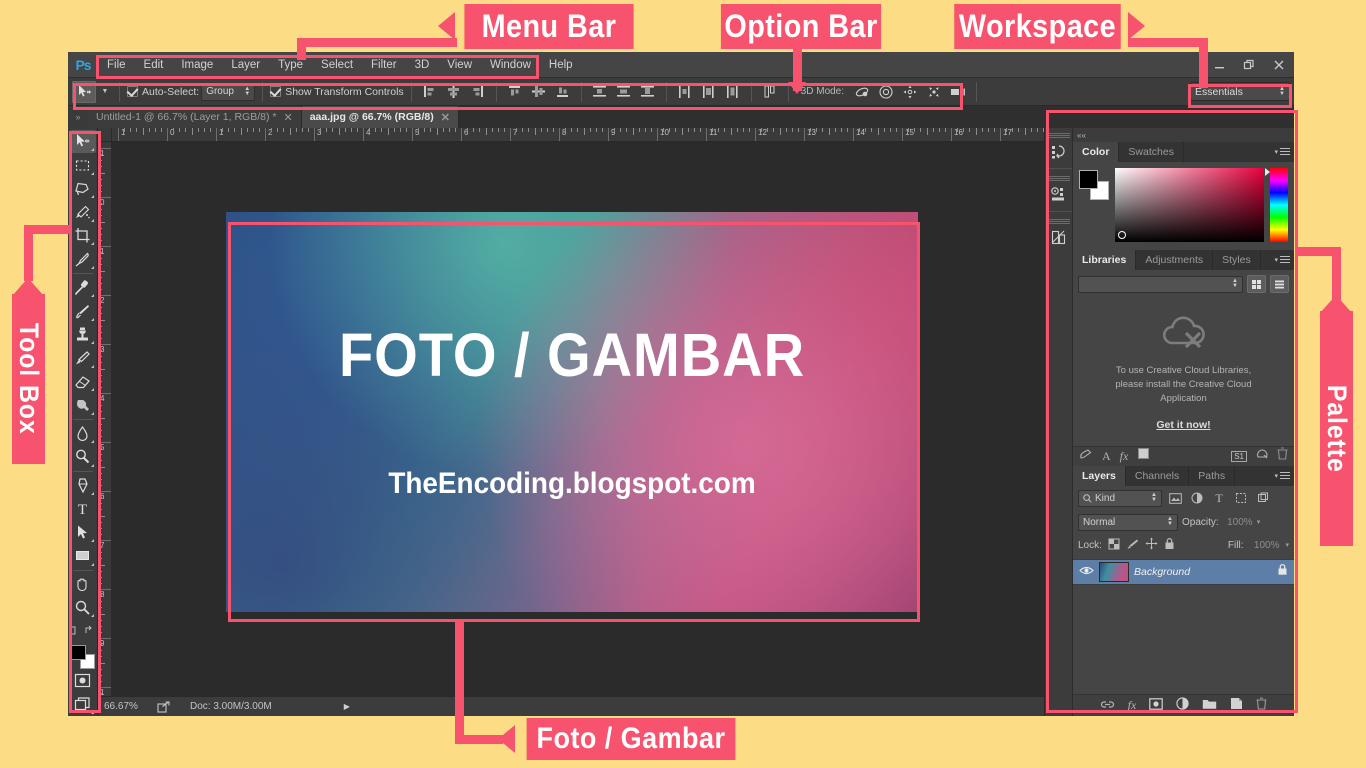 The height and width of the screenshot is (768, 1366). Describe the element at coordinates (83, 211) in the screenshot. I see `quick-selection-tool` at that location.